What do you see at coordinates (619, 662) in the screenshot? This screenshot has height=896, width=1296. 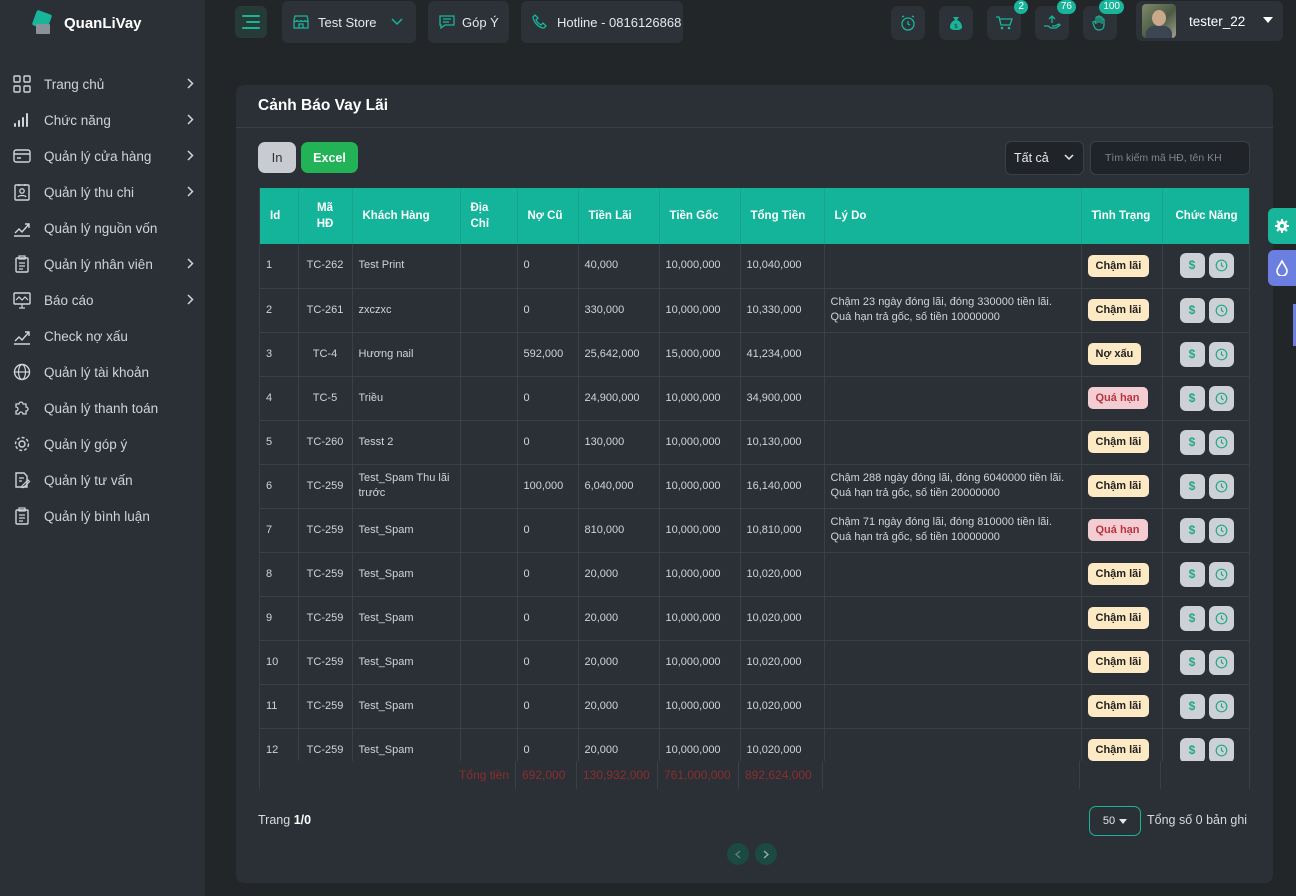 I see `cell-interest: 20,000` at bounding box center [619, 662].